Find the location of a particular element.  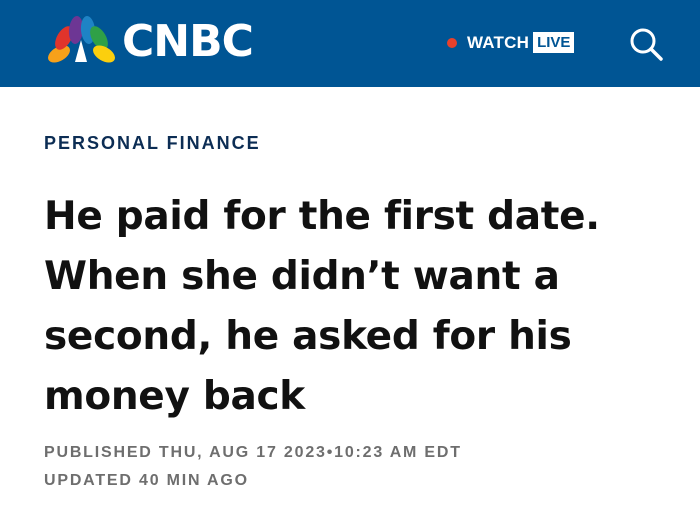

live-dot-icon is located at coordinates (452, 42).